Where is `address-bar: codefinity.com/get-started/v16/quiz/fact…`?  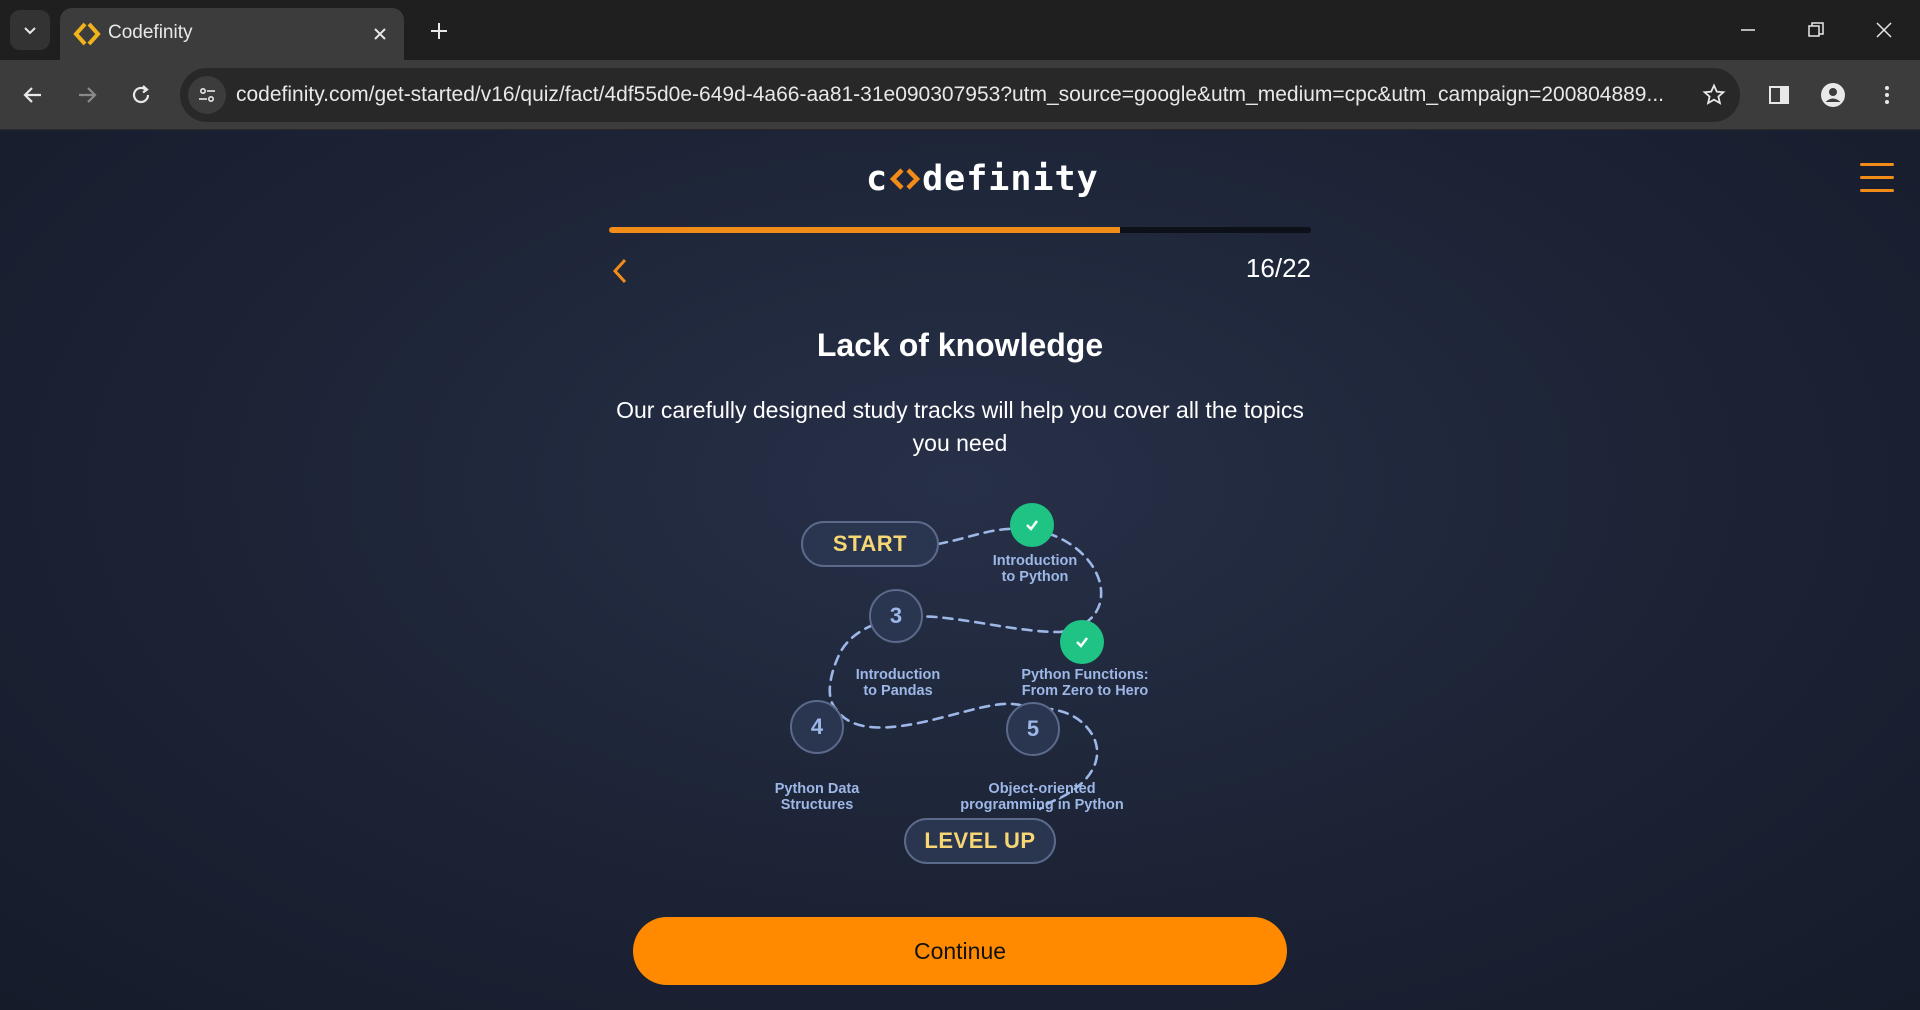
address-bar: codefinity.com/get-started/v16/quiz/fact… is located at coordinates (960, 95).